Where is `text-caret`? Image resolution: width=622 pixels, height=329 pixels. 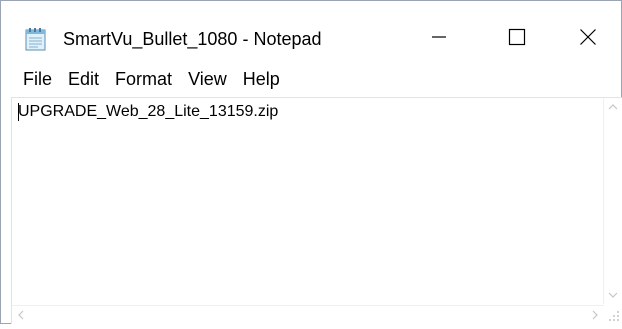
text-caret is located at coordinates (18, 112).